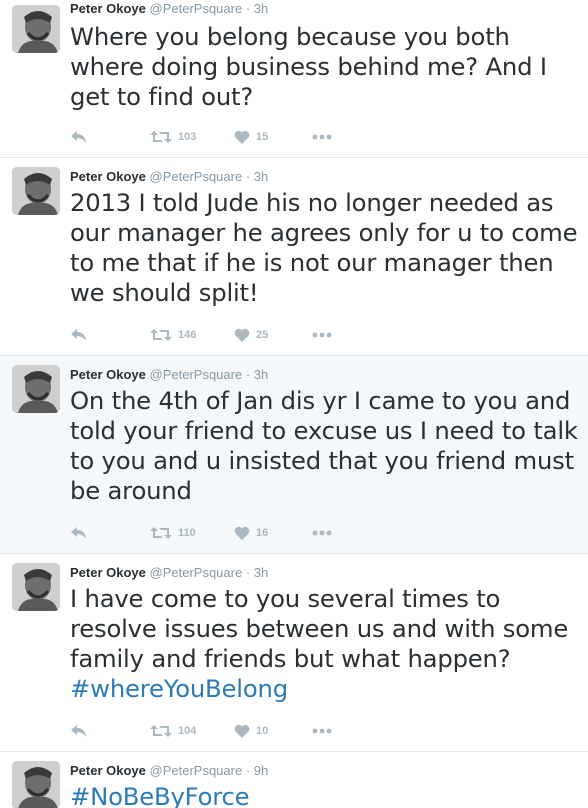 This screenshot has height=808, width=588. What do you see at coordinates (325, 795) in the screenshot?
I see `tweet-text: #NoBeByForce` at bounding box center [325, 795].